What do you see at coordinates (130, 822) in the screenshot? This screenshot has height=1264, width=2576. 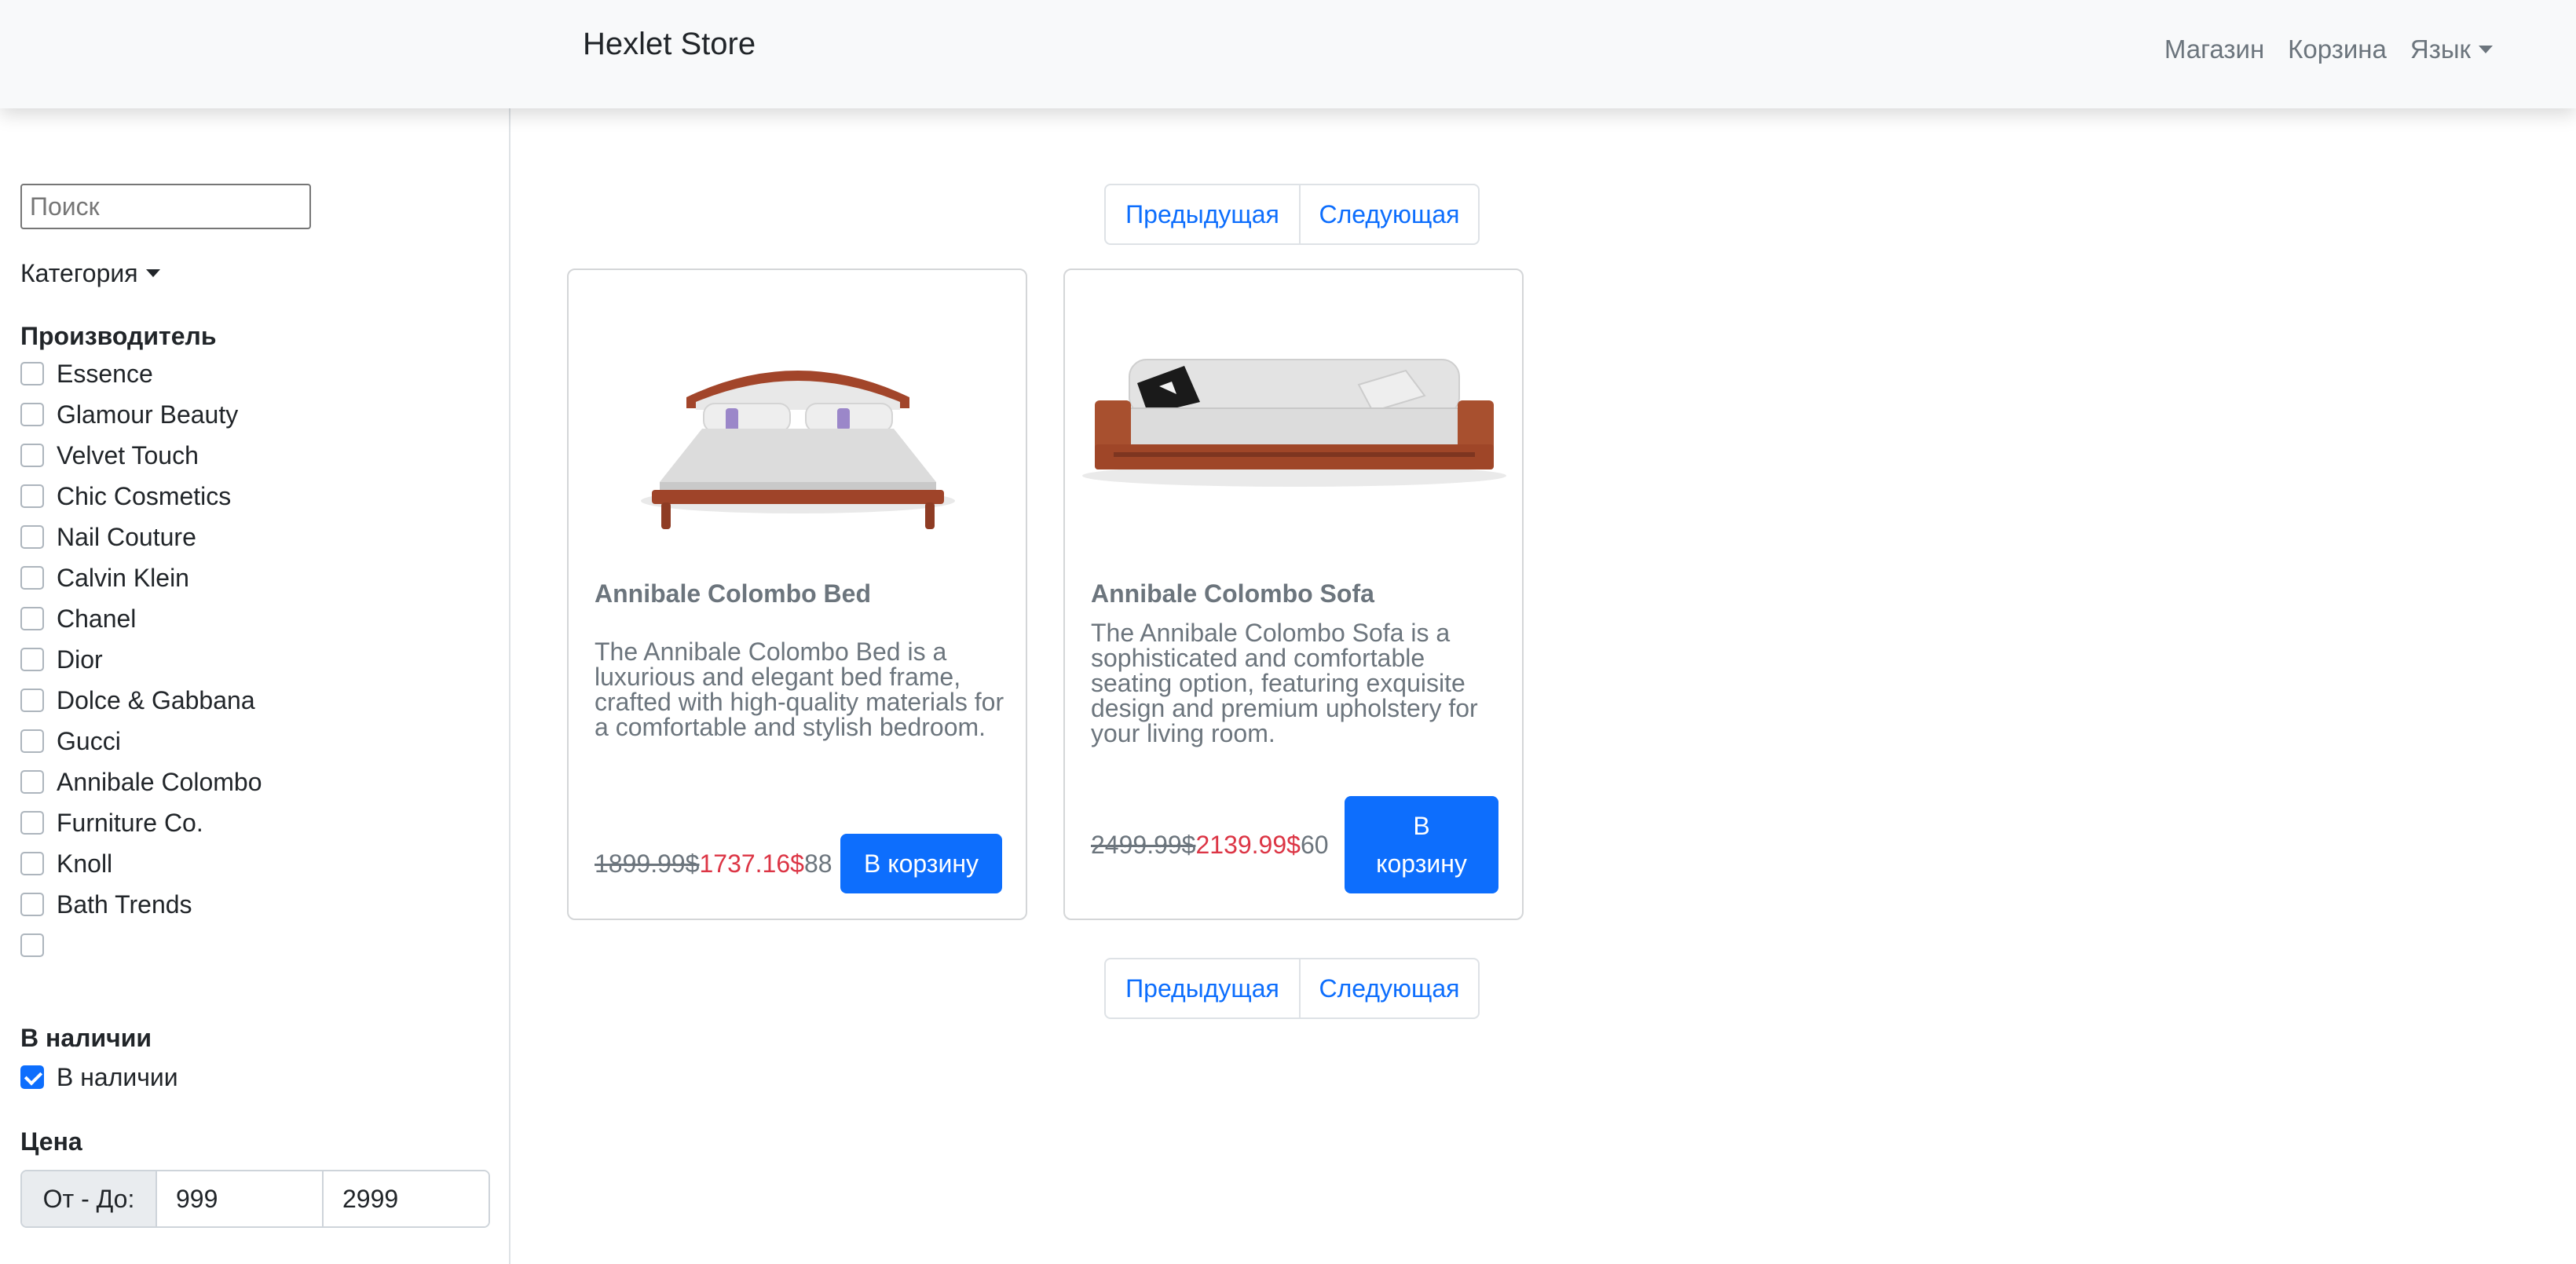 I see `manufacturer-label: Furniture Co.` at bounding box center [130, 822].